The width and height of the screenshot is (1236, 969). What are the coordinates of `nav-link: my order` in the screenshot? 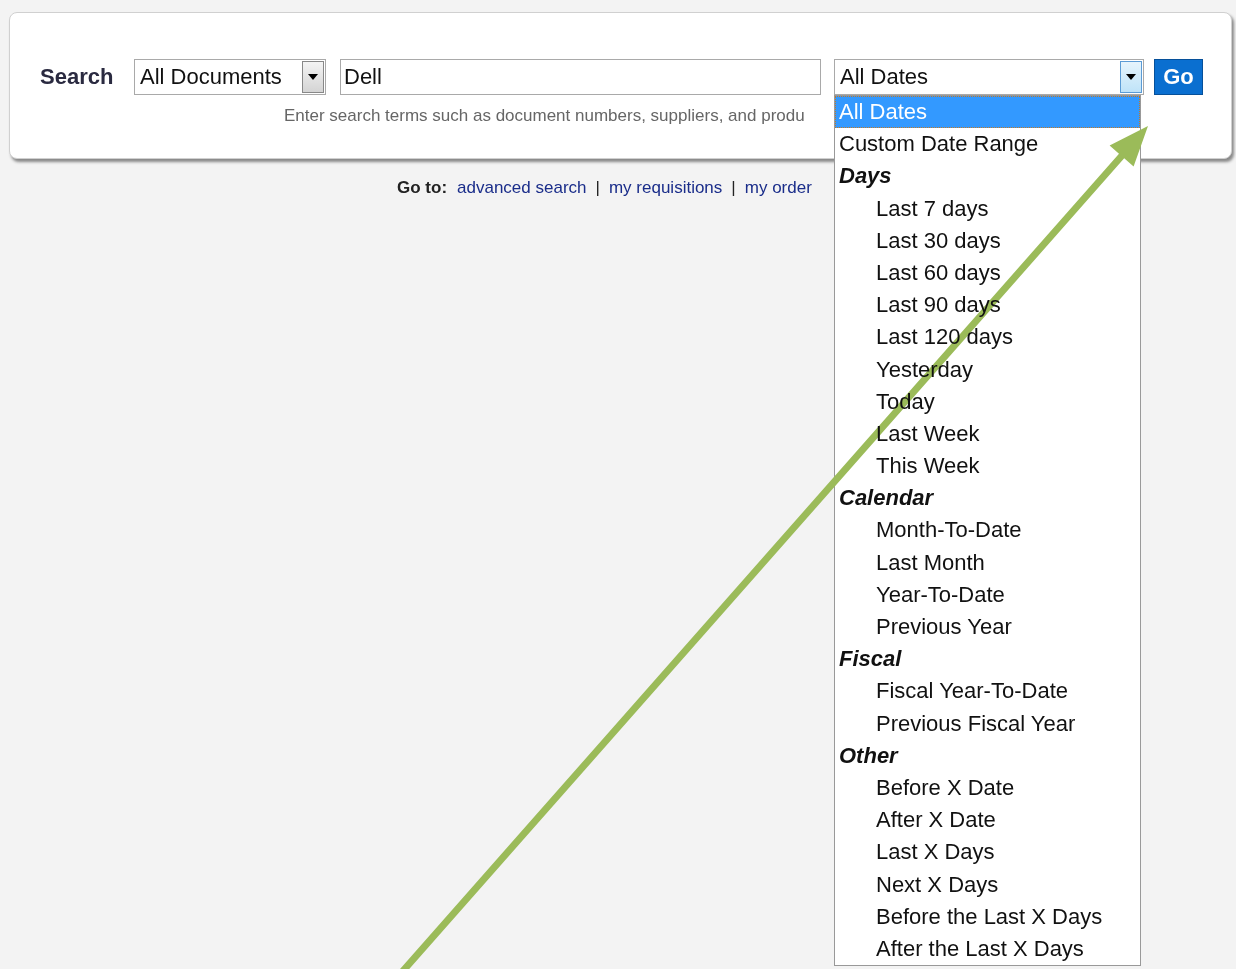 It's located at (778, 188).